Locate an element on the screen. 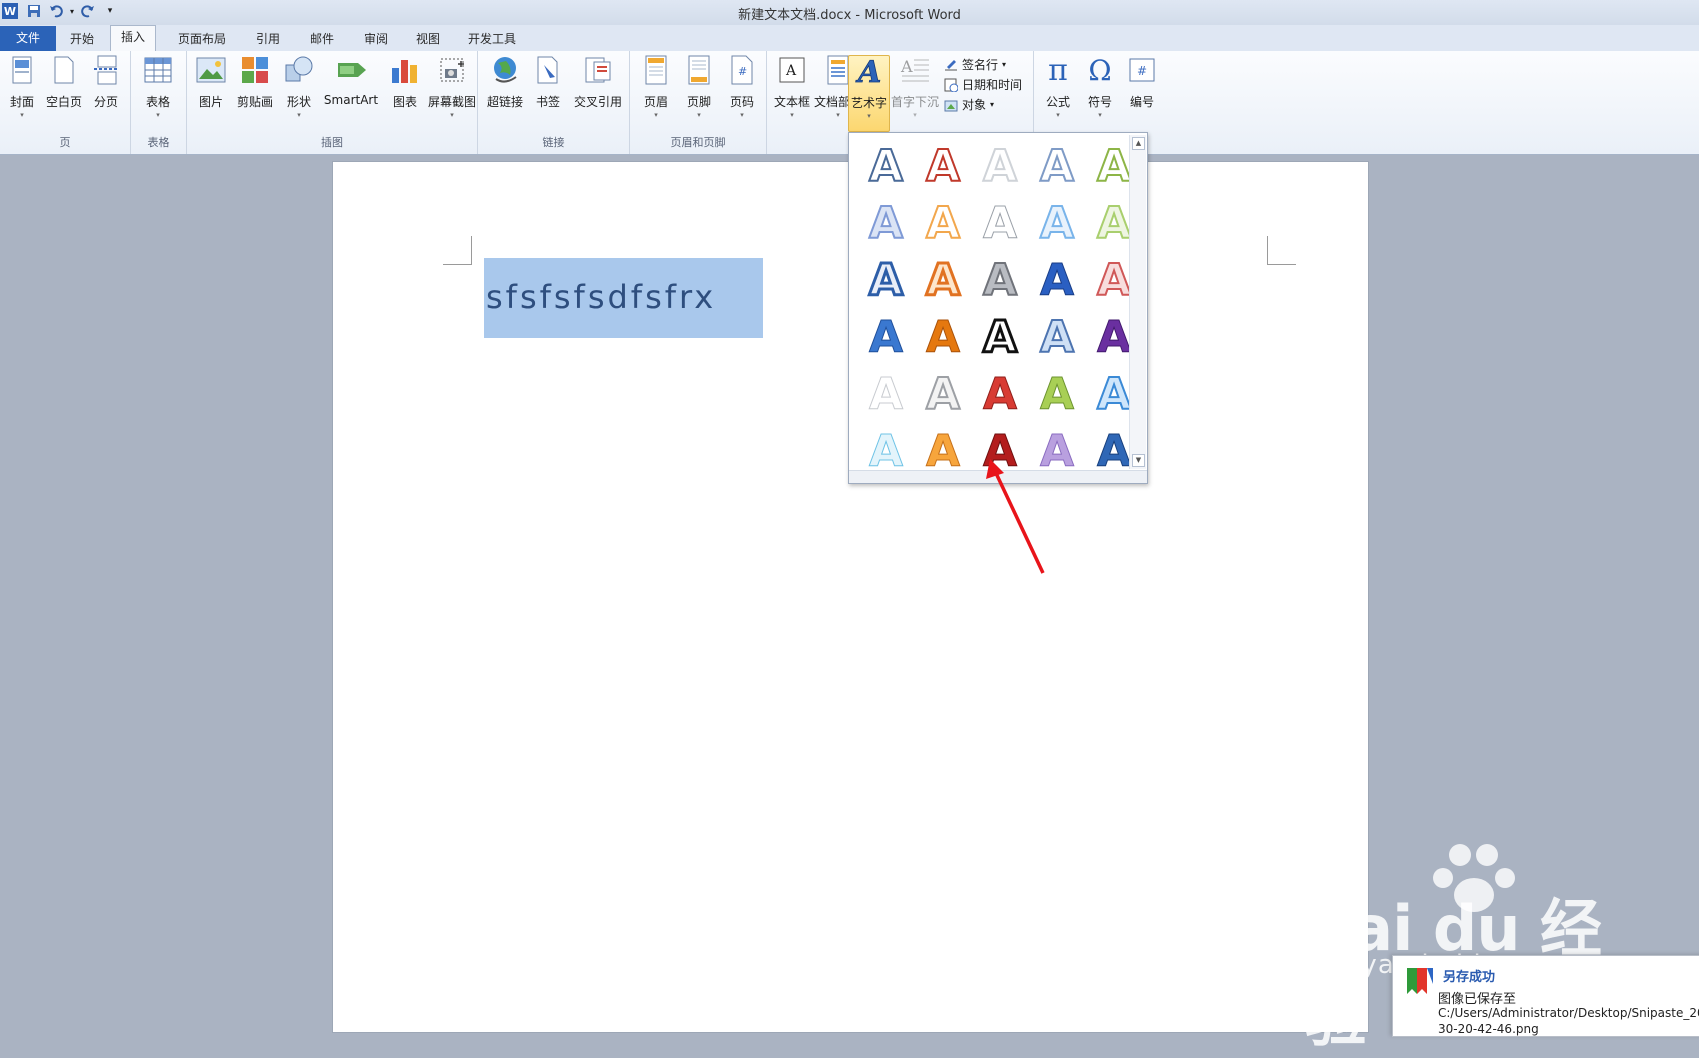 This screenshot has width=1699, height=1058. page-break-icon is located at coordinates (106, 70).